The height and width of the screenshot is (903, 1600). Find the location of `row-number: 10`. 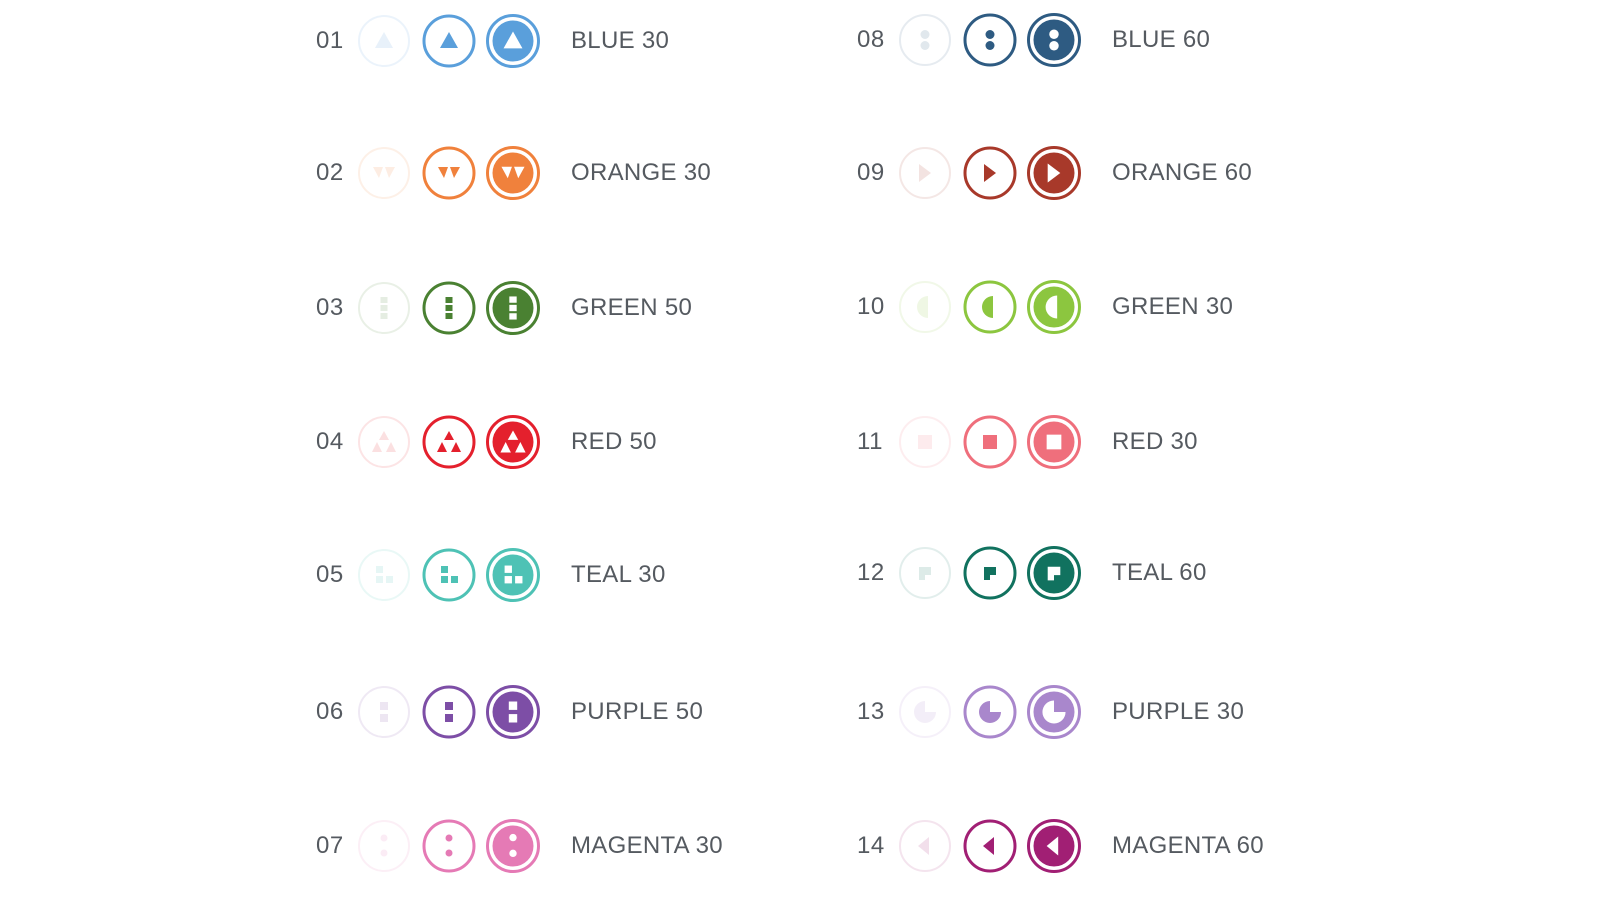

row-number: 10 is located at coordinates (871, 306).